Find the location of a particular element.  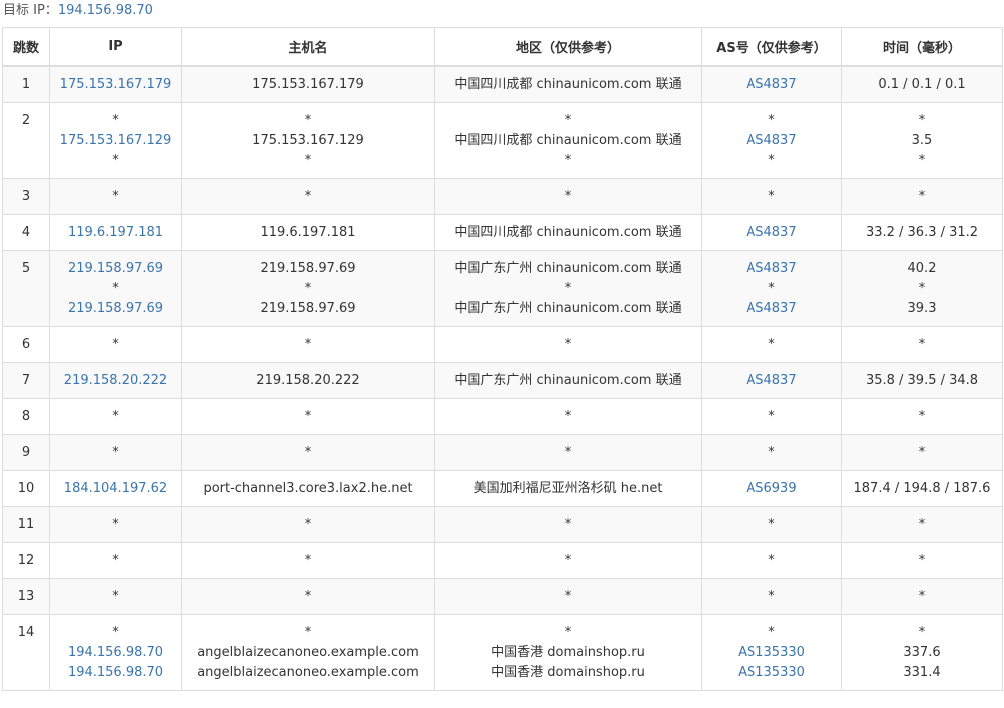

table-row: 12 * * * * * is located at coordinates (502, 560).